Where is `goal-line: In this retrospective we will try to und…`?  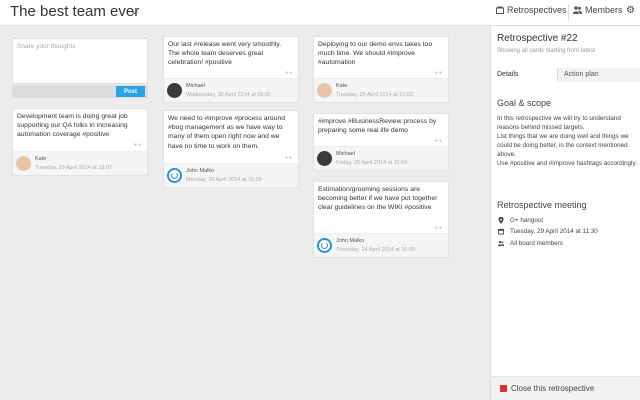 goal-line: In this retrospective we will try to und… is located at coordinates (559, 123).